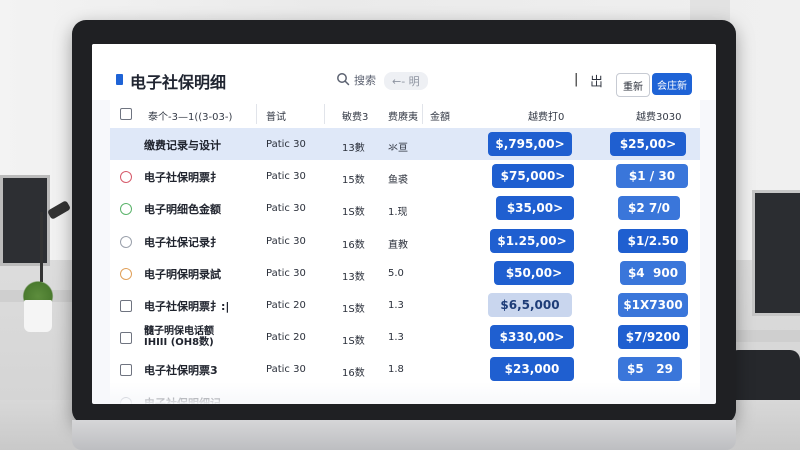 Image resolution: width=800 pixels, height=450 pixels. What do you see at coordinates (596, 80) in the screenshot?
I see `header-text-button: 岀` at bounding box center [596, 80].